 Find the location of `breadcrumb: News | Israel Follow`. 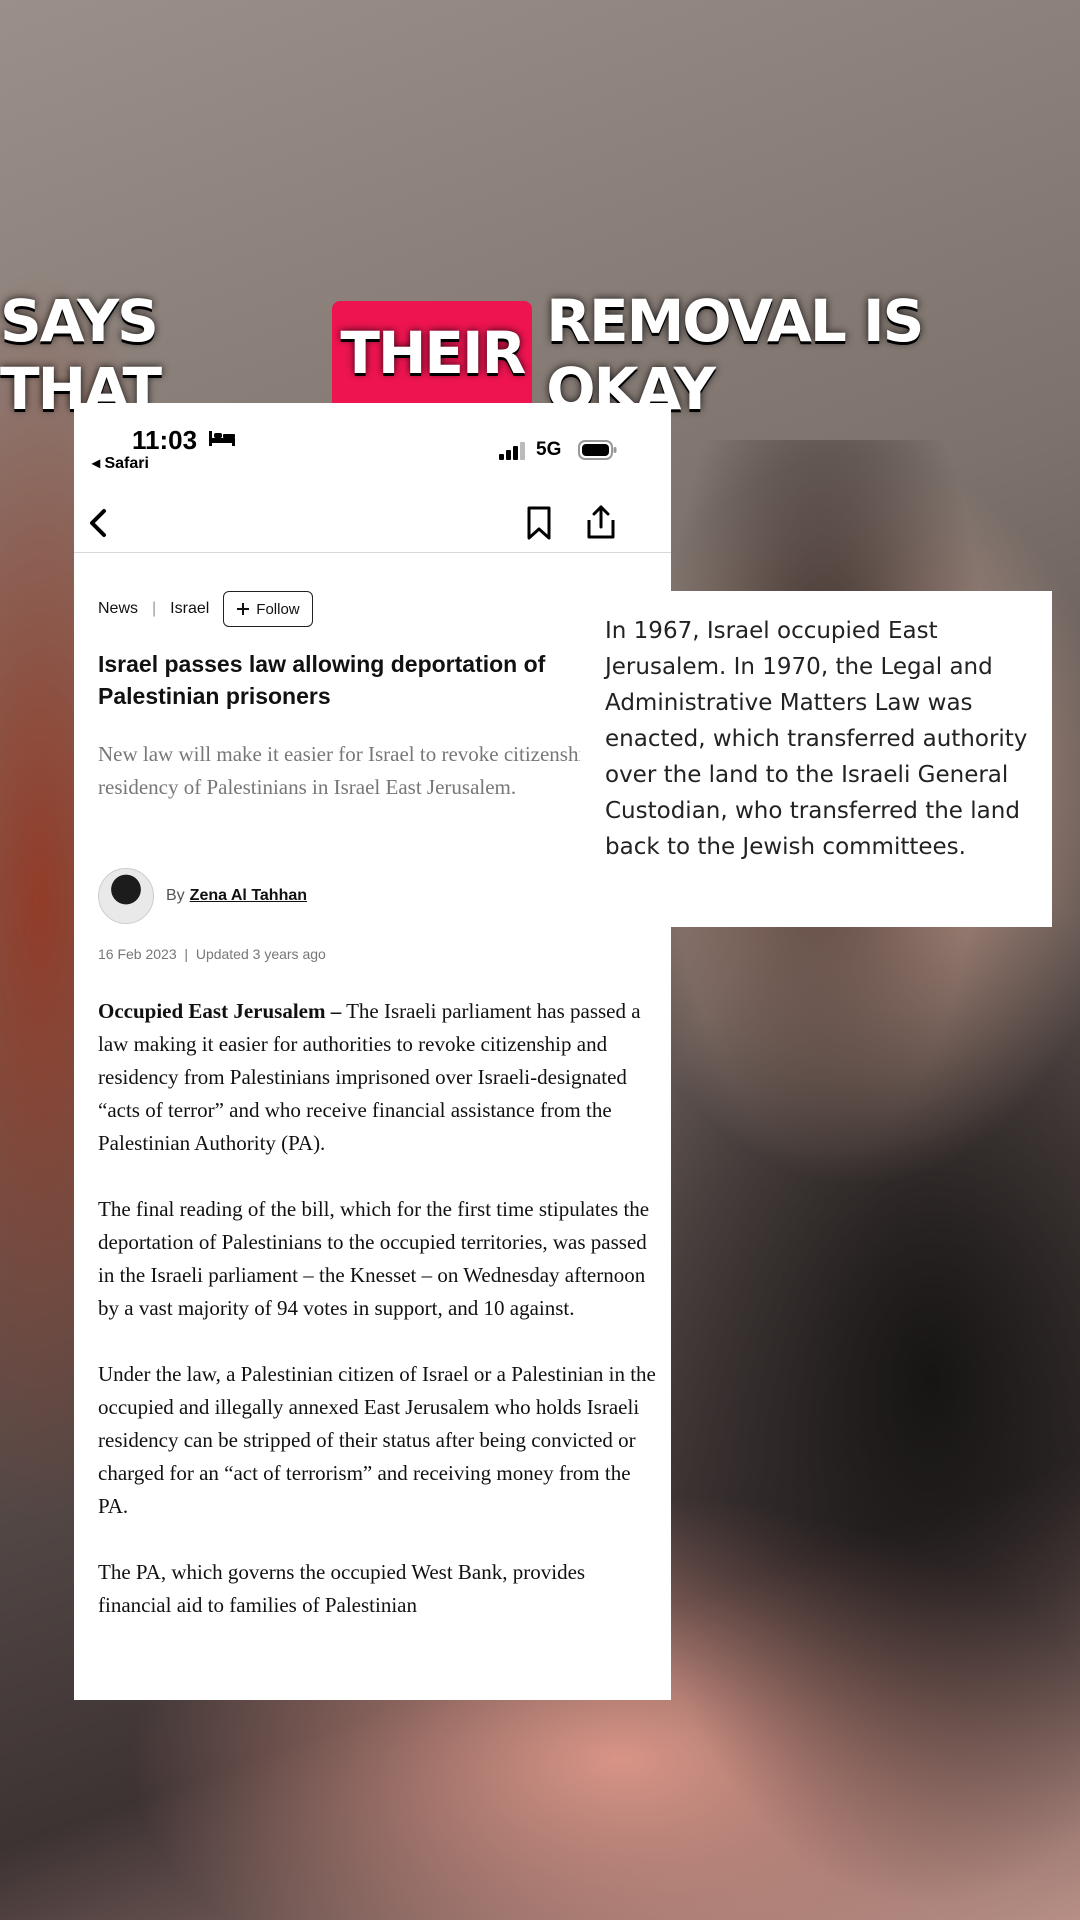

breadcrumb: News | Israel Follow is located at coordinates (205, 609).